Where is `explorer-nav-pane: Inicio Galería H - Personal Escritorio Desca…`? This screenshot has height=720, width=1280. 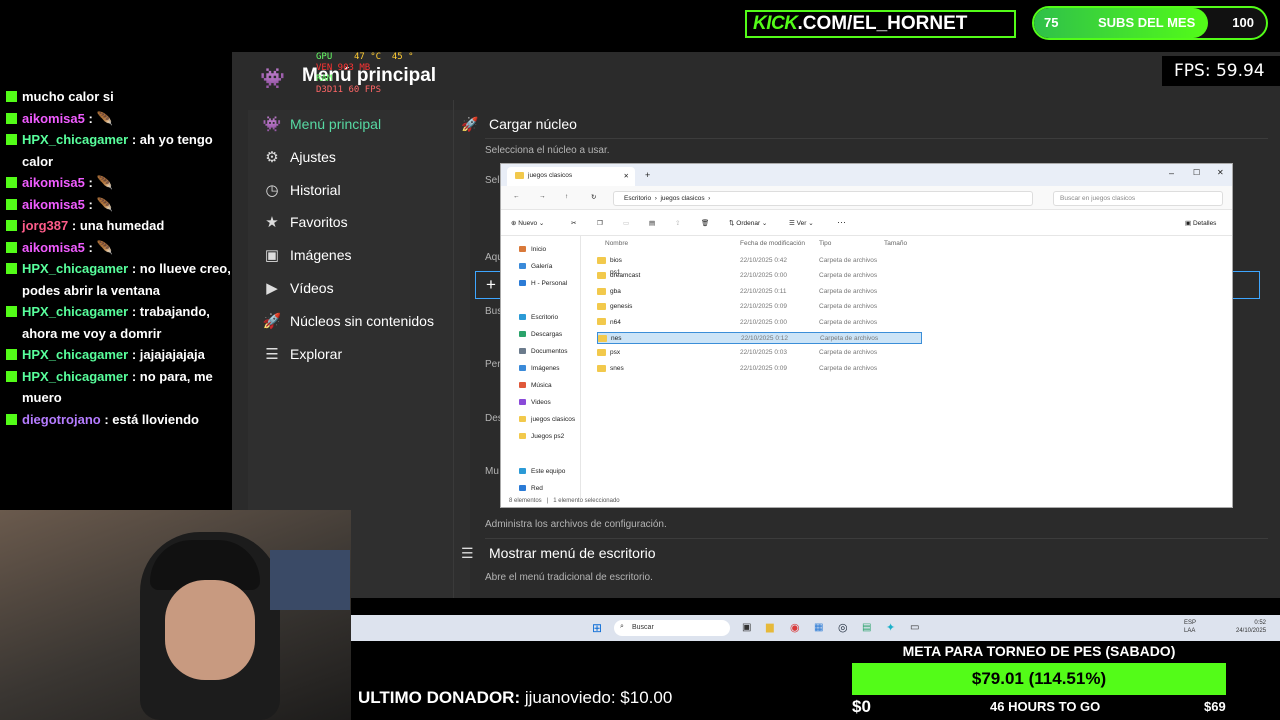
explorer-nav-pane: Inicio Galería H - Personal Escritorio Desca… is located at coordinates (541, 367).